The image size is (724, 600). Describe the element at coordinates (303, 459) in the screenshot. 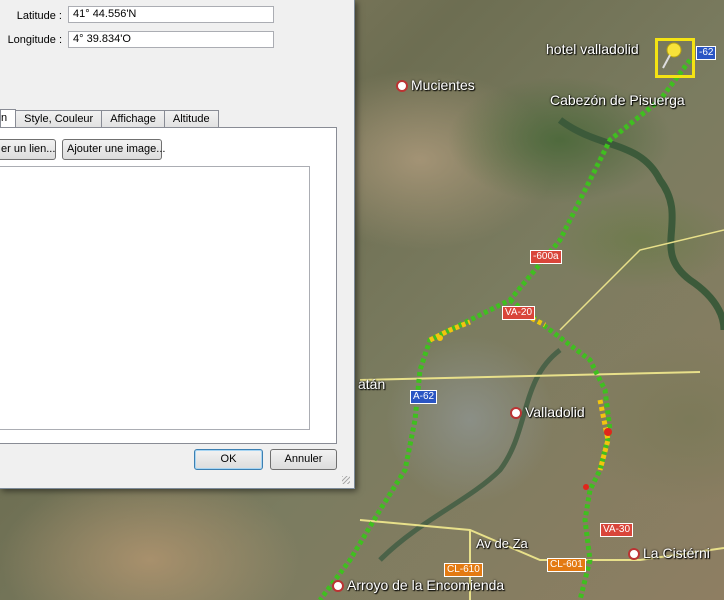

I see `cancel-button: Annuler` at that location.